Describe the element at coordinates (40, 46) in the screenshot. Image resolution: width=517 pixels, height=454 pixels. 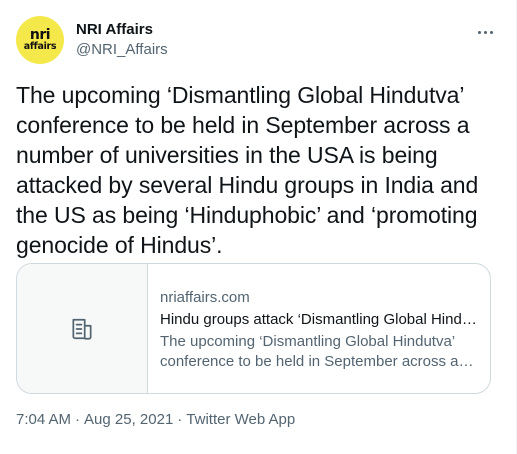
I see `avatar-logo-bottom: affairs` at that location.